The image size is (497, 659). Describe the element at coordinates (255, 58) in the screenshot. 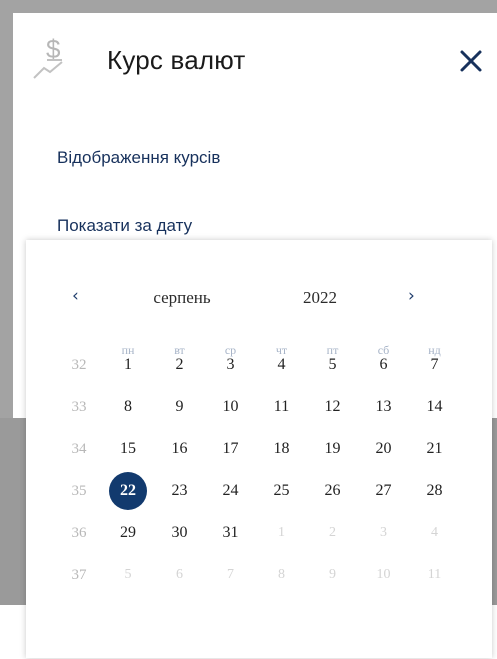

I see `panel-header: $ Курс валют` at that location.